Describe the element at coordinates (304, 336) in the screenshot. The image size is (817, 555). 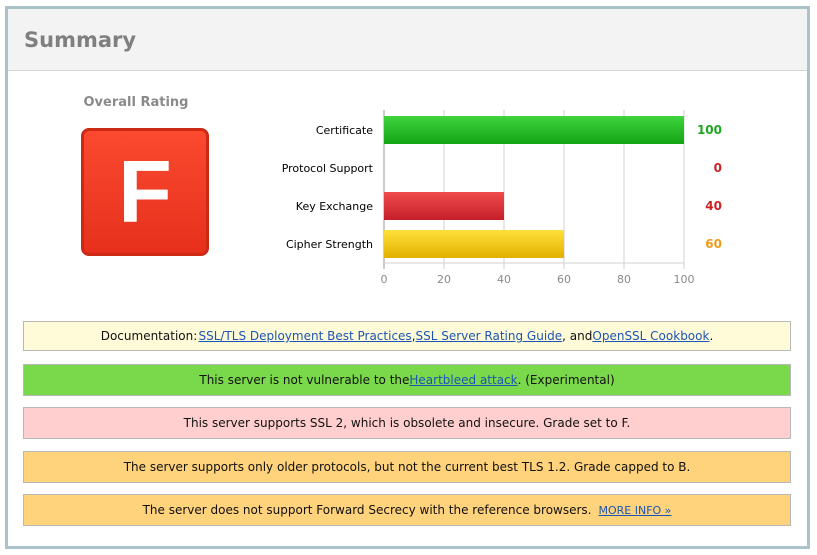
I see `best-practices-link: SSL/TLS Deployment Best Practices` at that location.